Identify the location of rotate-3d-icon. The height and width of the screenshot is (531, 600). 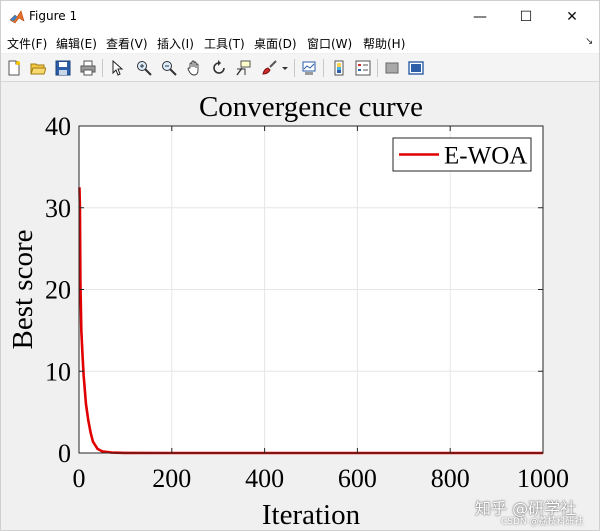
(219, 68).